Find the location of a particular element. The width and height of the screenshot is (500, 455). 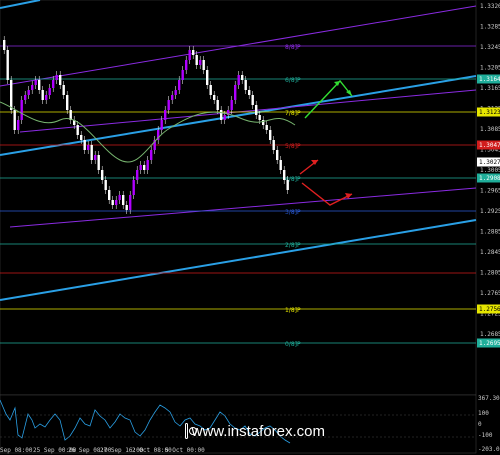

price-tag: 1.2908 is located at coordinates (488, 178).